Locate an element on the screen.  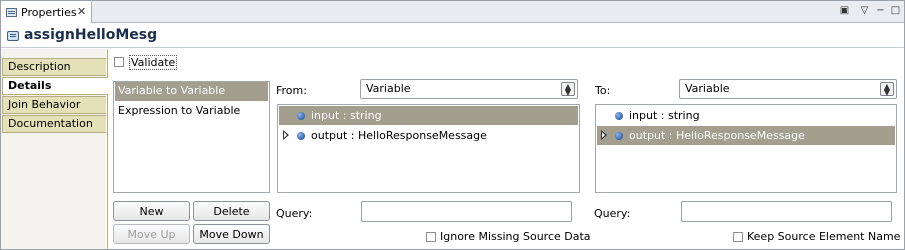
validate-label: Validate is located at coordinates (153, 62).